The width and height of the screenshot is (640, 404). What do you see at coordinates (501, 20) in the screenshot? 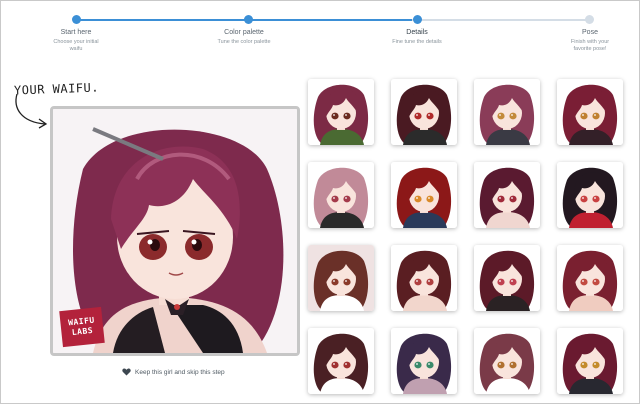
I see `stepper-track-remaining` at bounding box center [501, 20].